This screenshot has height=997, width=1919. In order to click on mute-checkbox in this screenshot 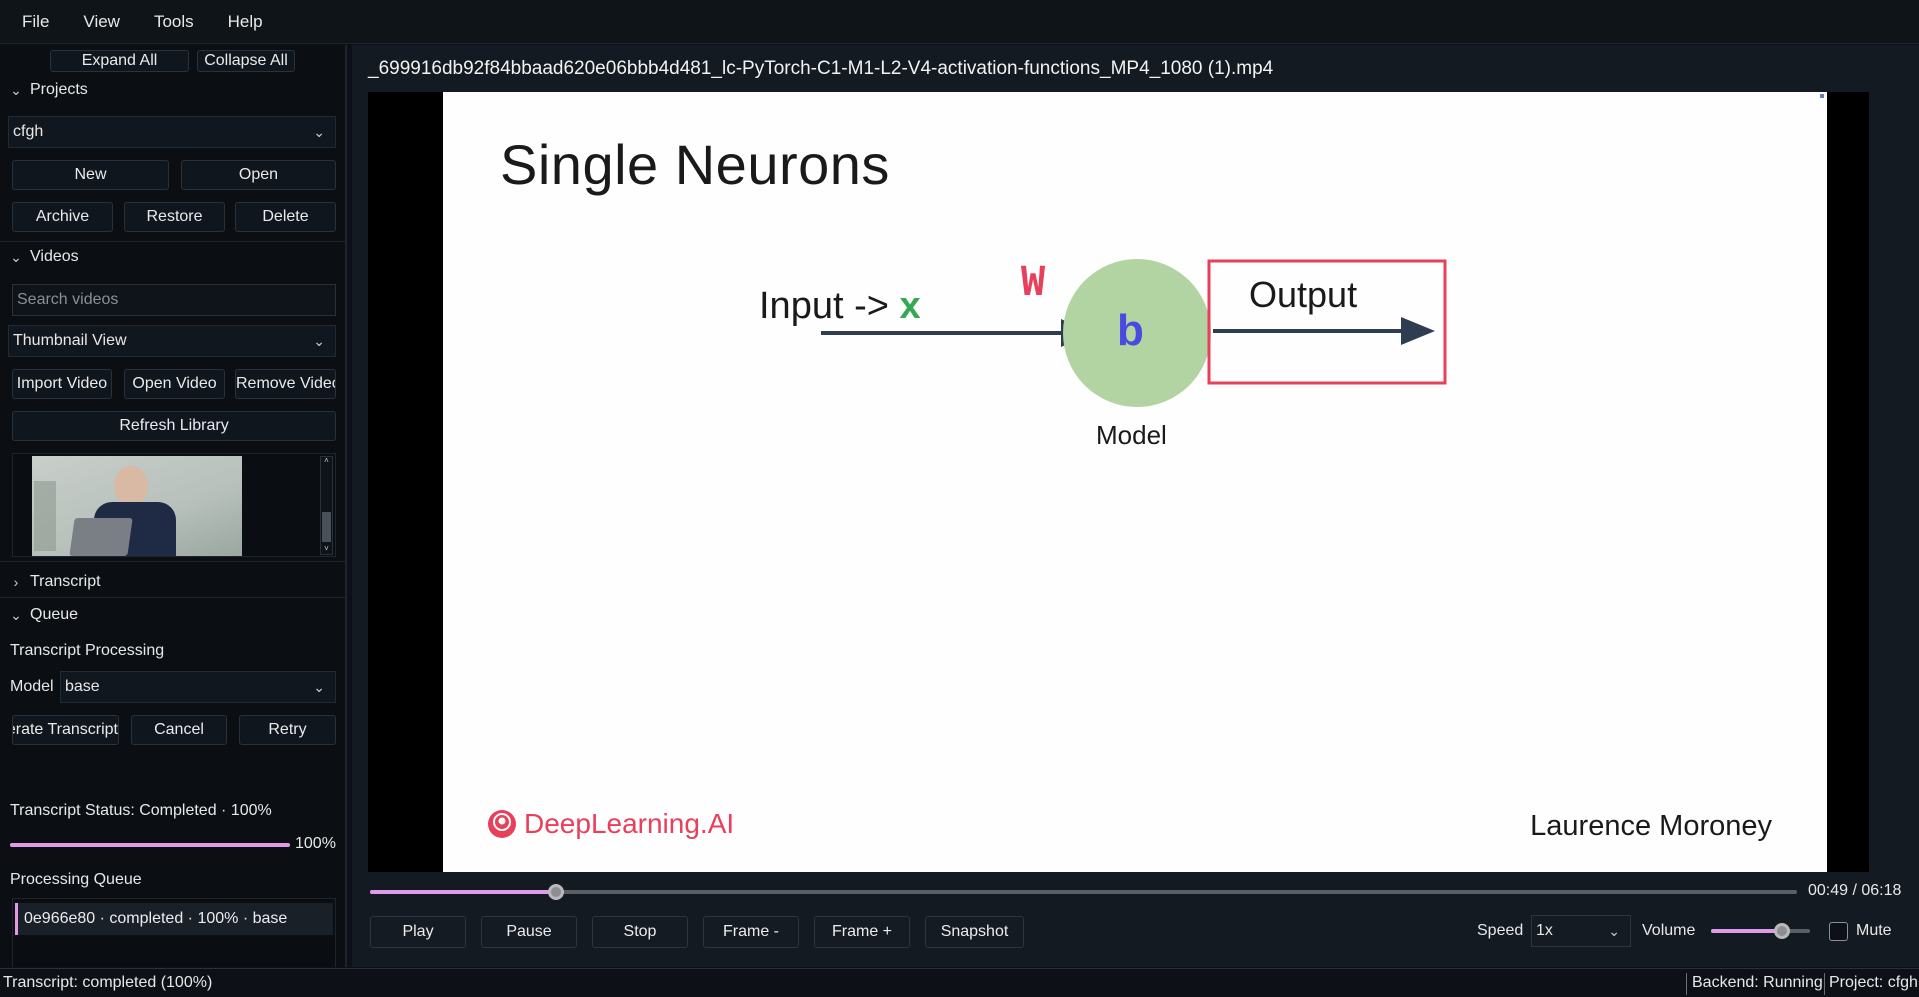, I will do `click(1838, 931)`.